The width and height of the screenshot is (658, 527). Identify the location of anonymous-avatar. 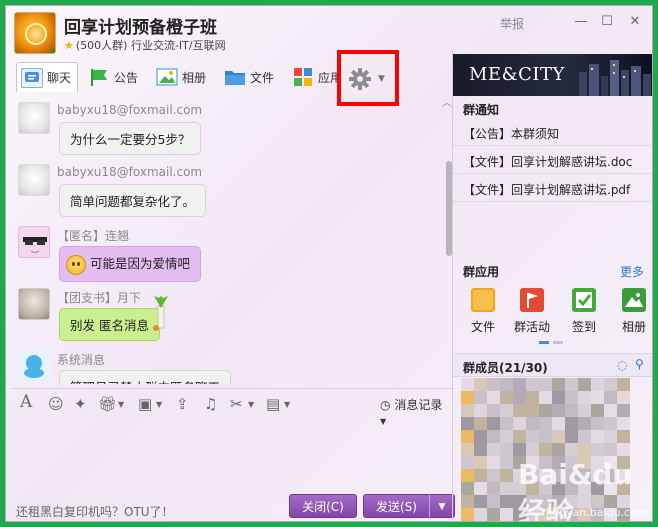
(34, 242).